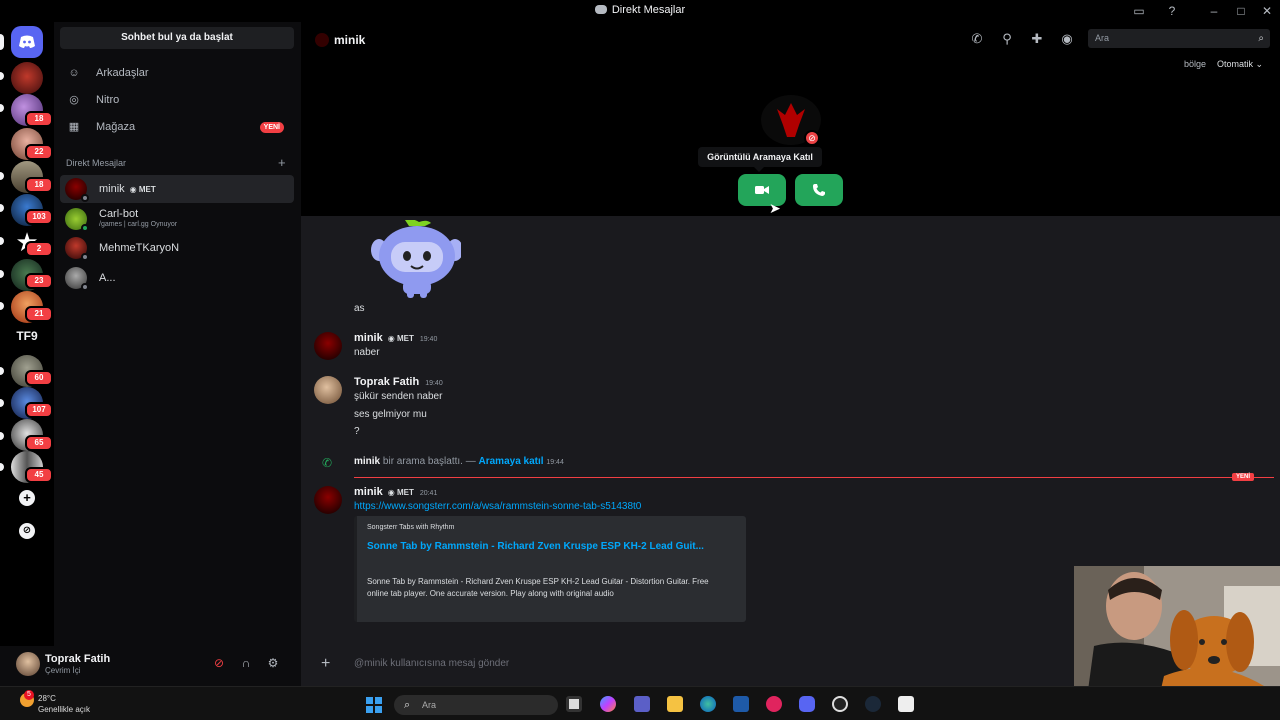  What do you see at coordinates (39, 152) in the screenshot?
I see `server-badge: 22` at bounding box center [39, 152].